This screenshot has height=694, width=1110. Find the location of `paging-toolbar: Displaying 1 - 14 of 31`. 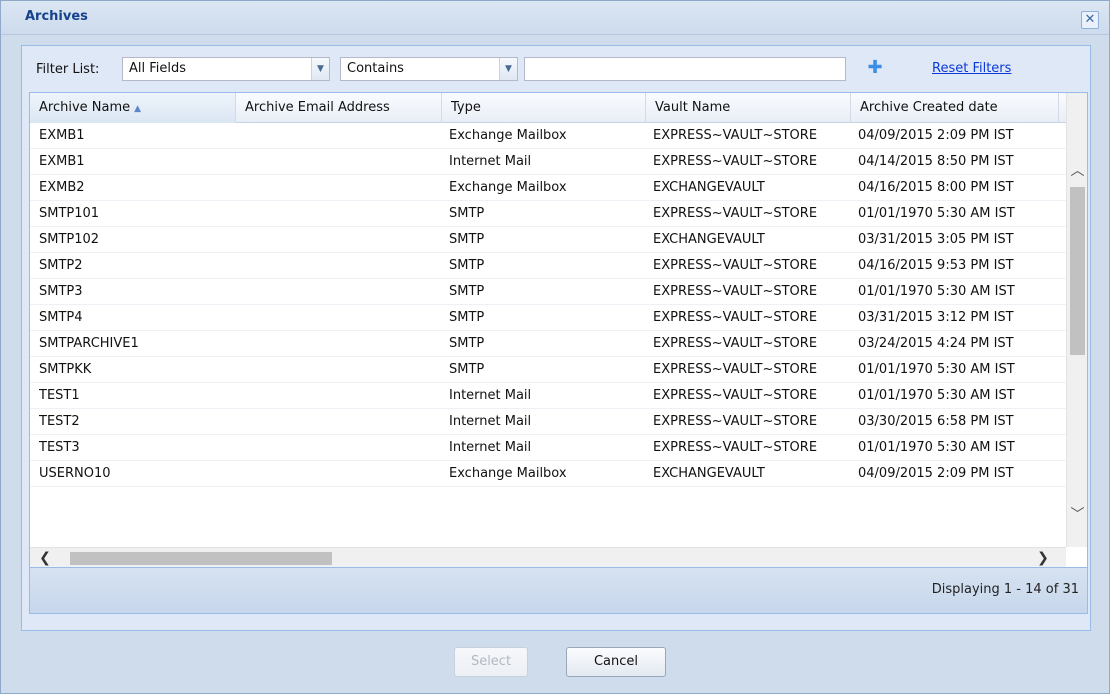

paging-toolbar: Displaying 1 - 14 of 31 is located at coordinates (558, 591).